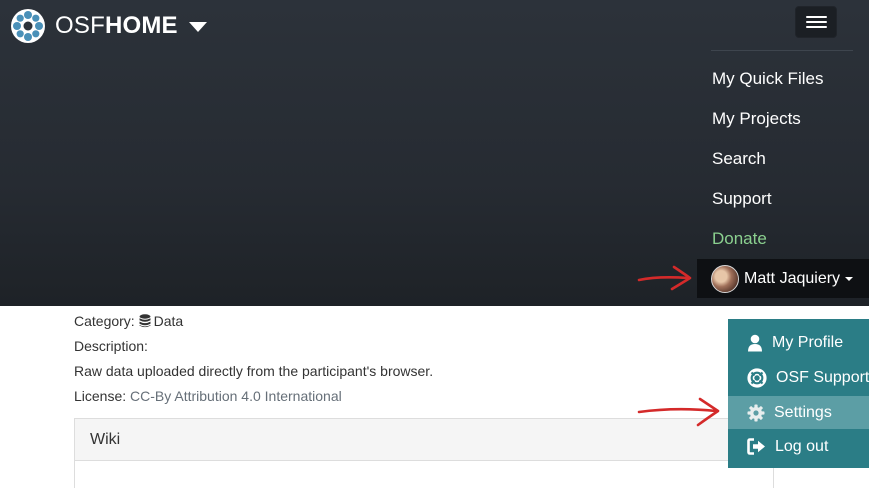  I want to click on nav-item-my-projects: My Projects, so click(756, 119).